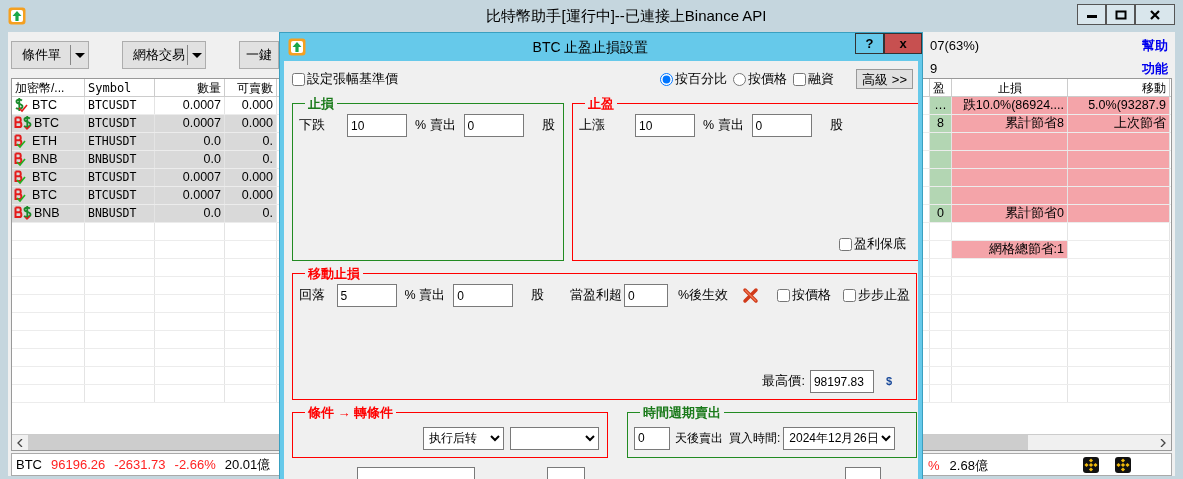  Describe the element at coordinates (554, 438) in the screenshot. I see `dropdown-field` at that location.